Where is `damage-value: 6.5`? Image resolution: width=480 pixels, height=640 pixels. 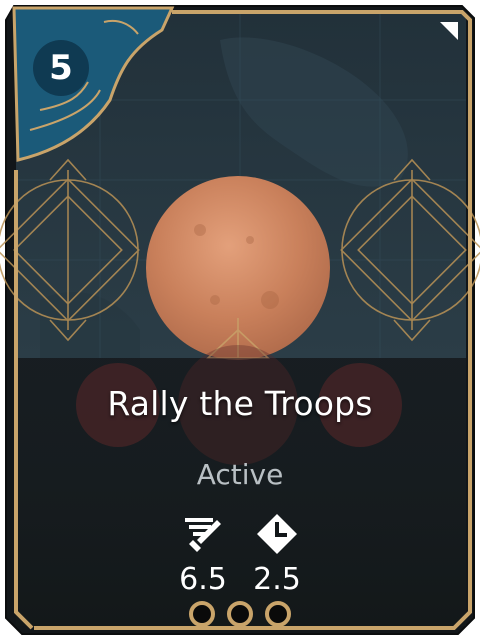
damage-value: 6.5 is located at coordinates (203, 579).